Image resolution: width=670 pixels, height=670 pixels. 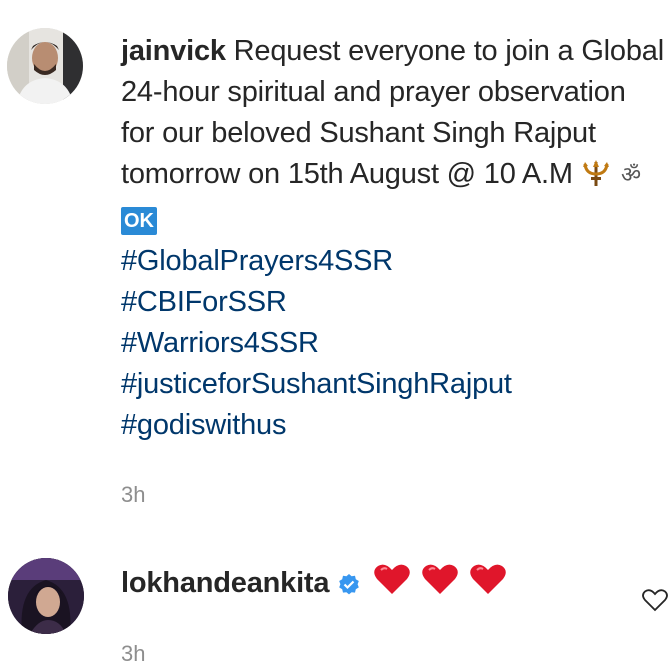 I want to click on trishul-icon, so click(x=596, y=179).